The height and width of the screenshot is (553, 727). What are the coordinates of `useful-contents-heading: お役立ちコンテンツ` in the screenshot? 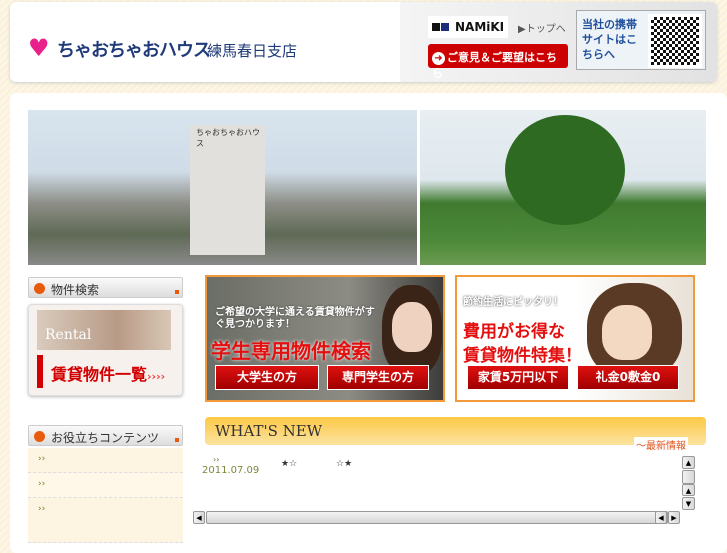 It's located at (105, 435).